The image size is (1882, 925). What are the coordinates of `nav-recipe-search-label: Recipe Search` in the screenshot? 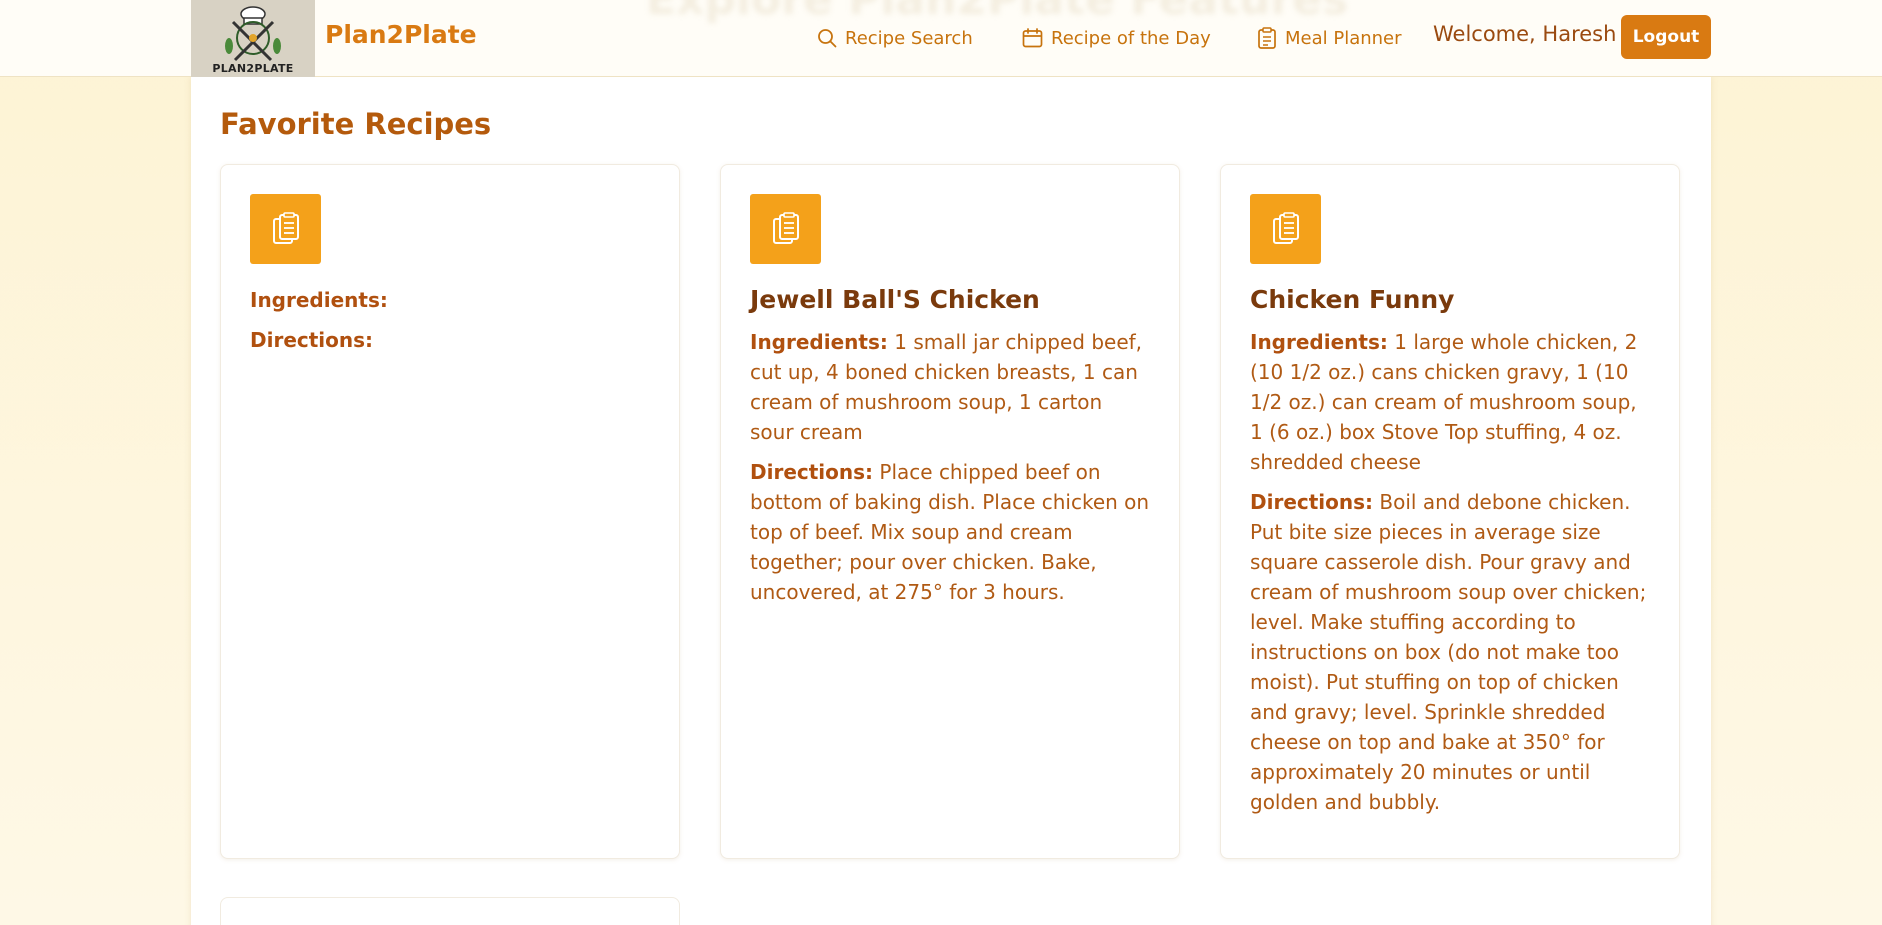 It's located at (909, 38).